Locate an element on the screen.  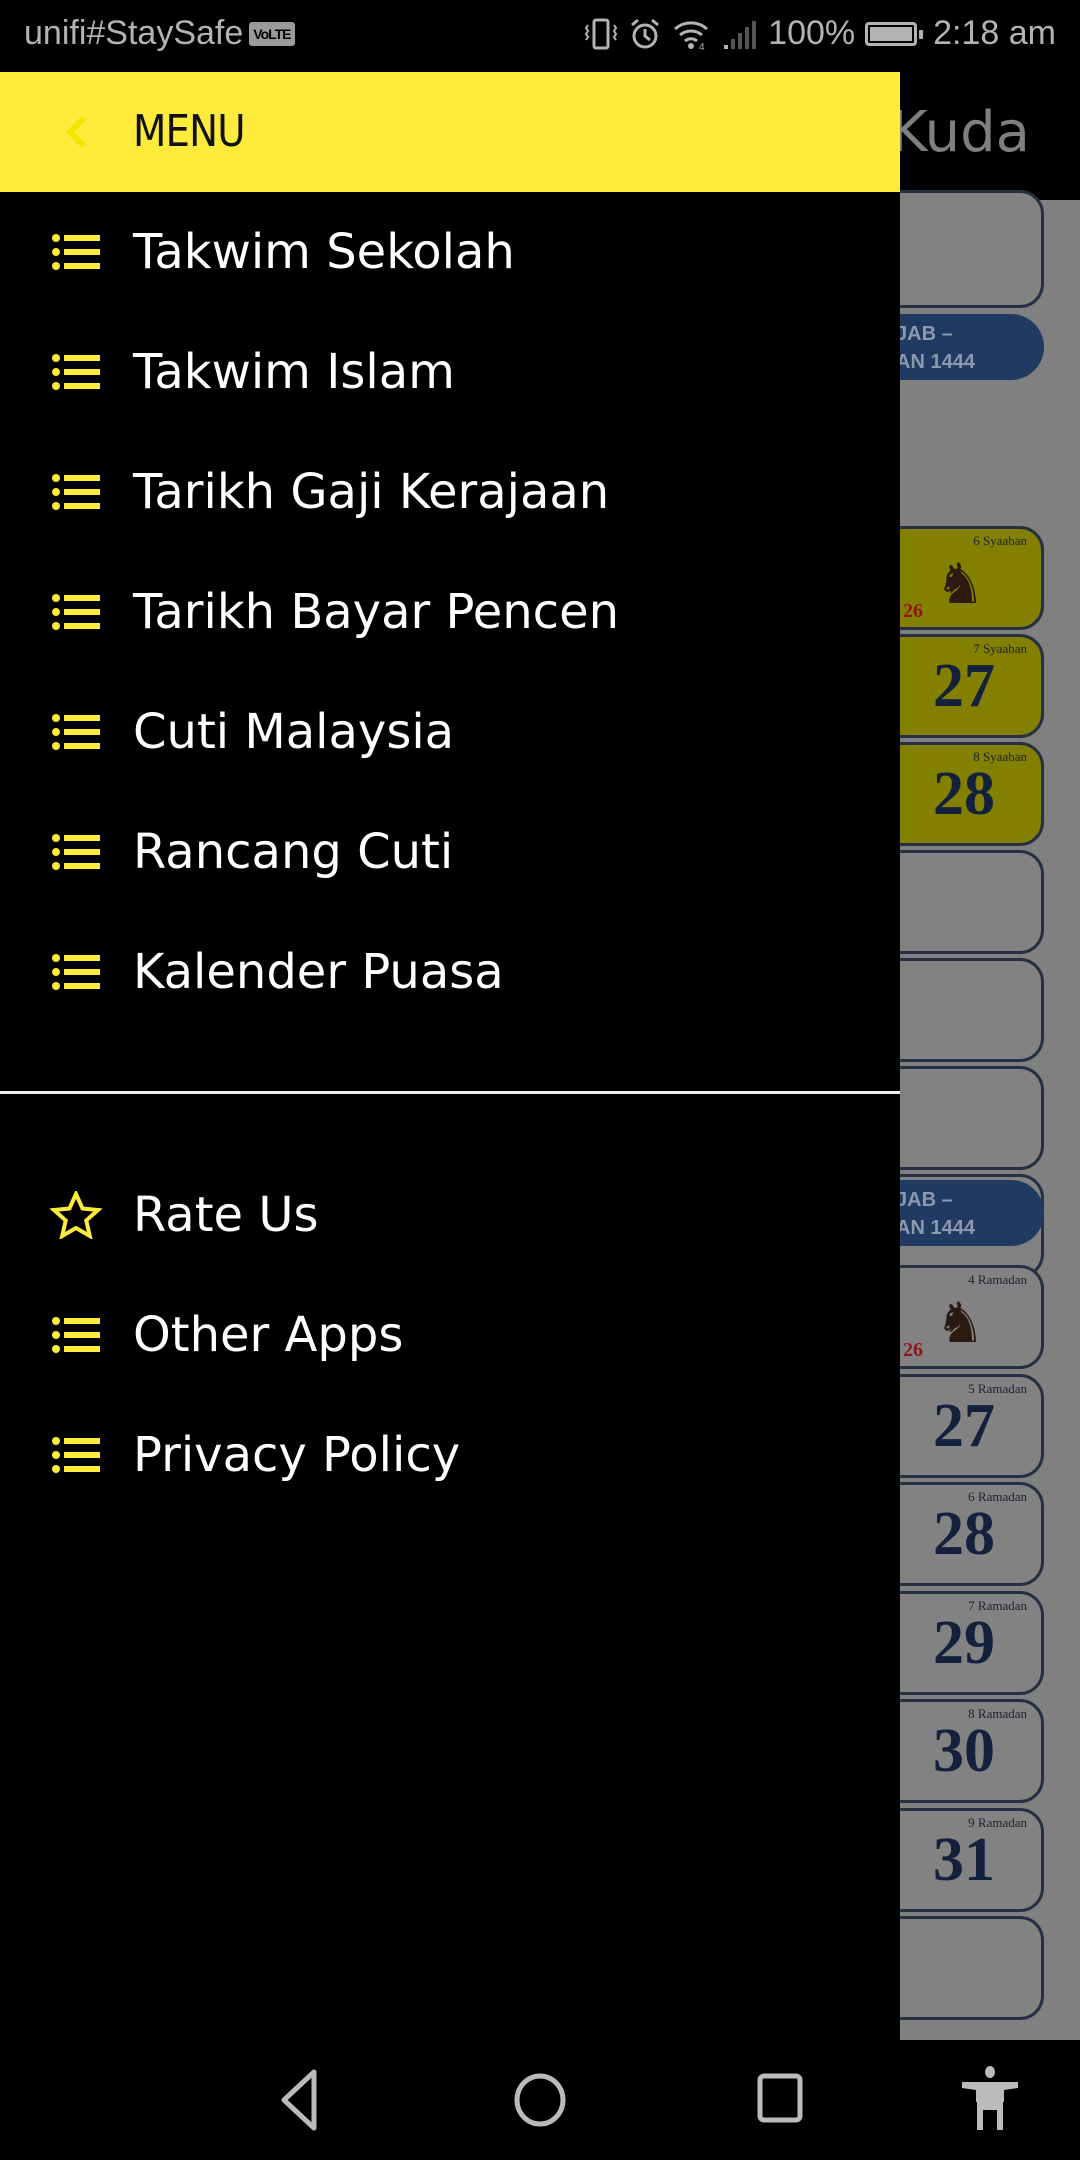
menu-item-takwim-sekolah: Takwim Sekolah is located at coordinates (450, 252).